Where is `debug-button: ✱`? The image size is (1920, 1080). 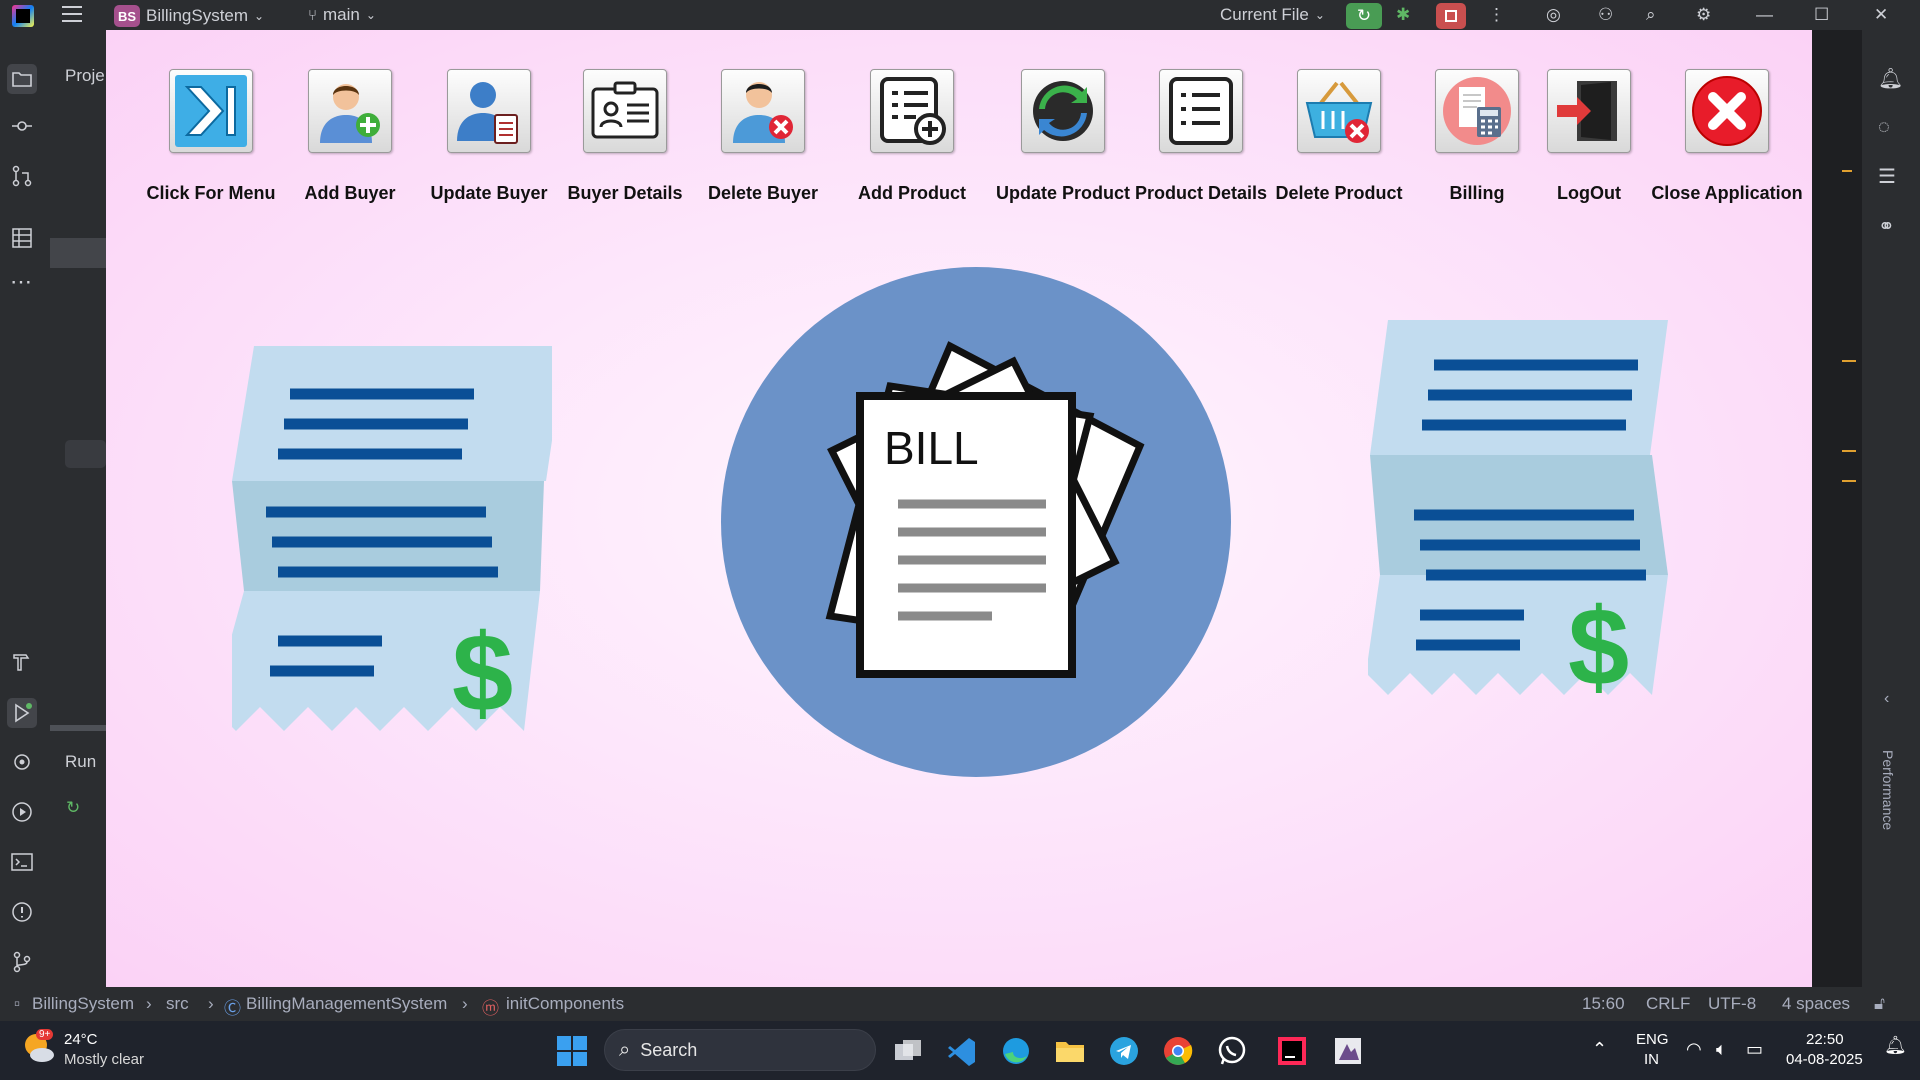 debug-button: ✱ is located at coordinates (1403, 15).